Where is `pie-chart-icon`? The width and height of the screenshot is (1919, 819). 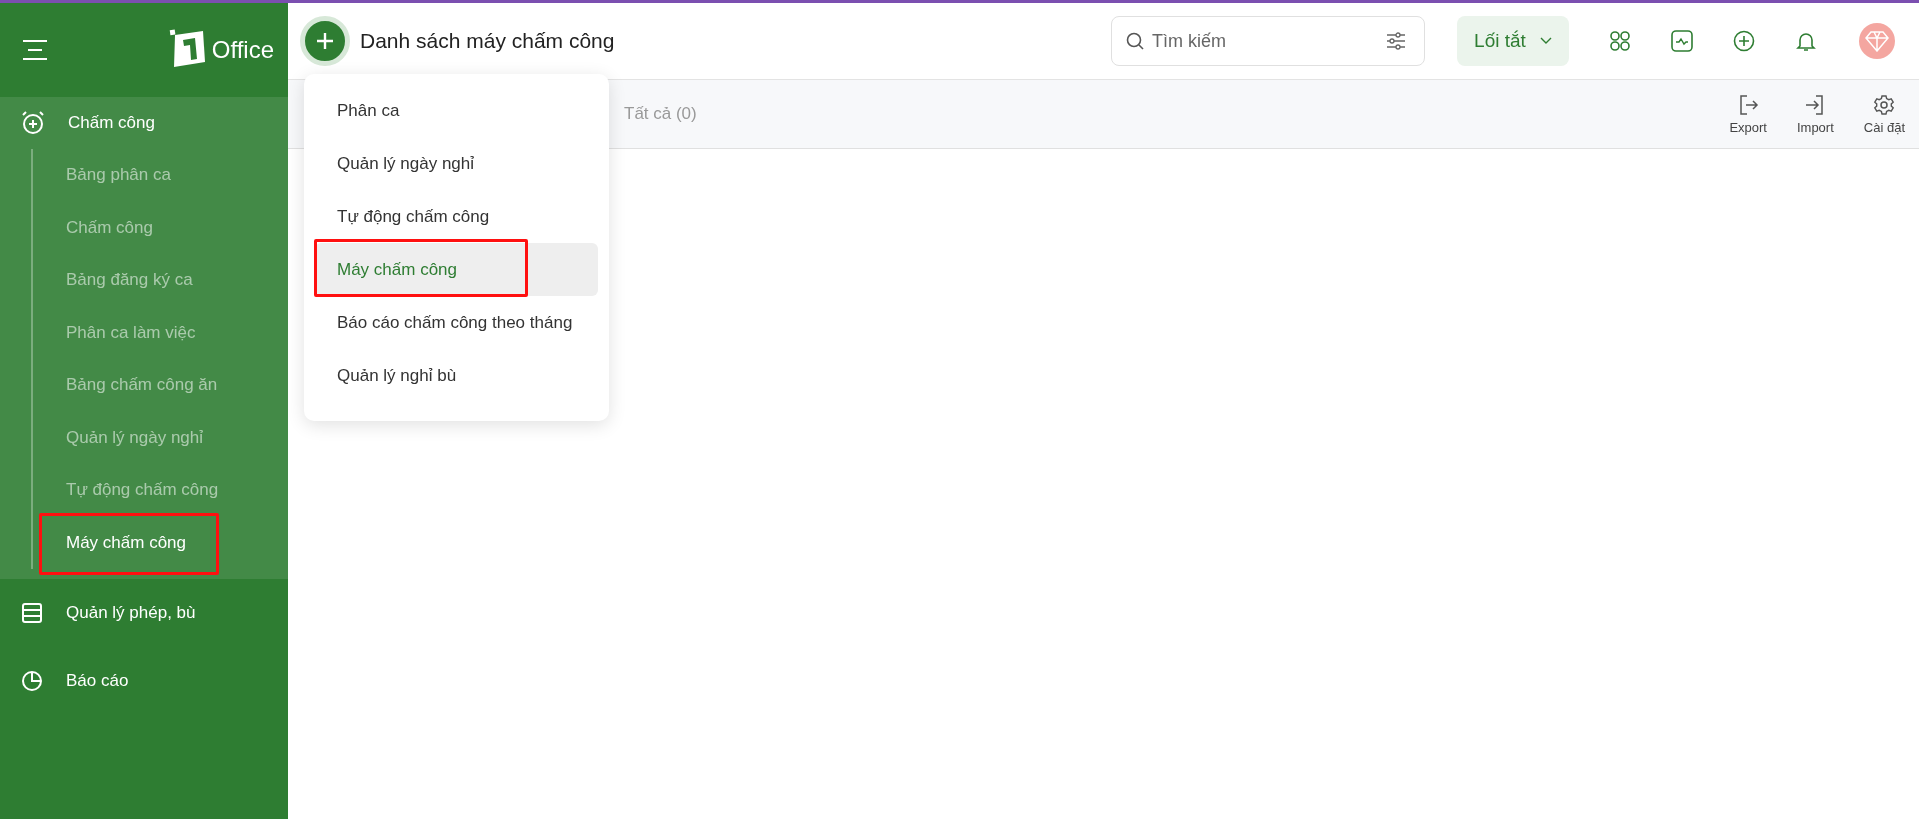
pie-chart-icon is located at coordinates (32, 681).